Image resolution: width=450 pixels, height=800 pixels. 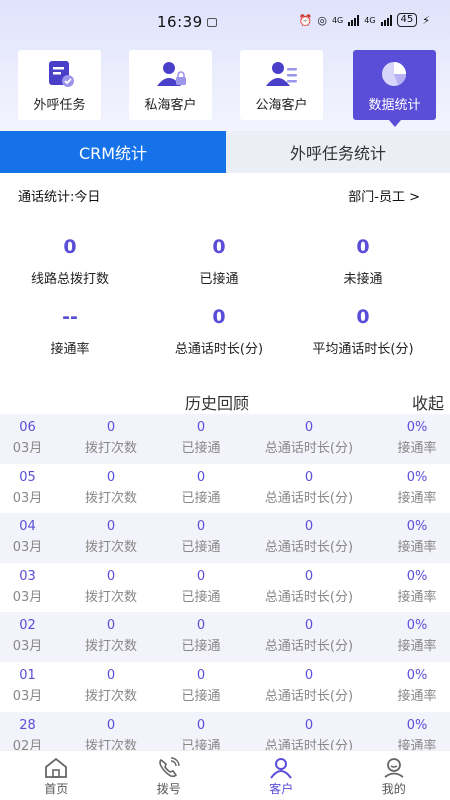 What do you see at coordinates (169, 775) in the screenshot?
I see `nav-dial: 拨号` at bounding box center [169, 775].